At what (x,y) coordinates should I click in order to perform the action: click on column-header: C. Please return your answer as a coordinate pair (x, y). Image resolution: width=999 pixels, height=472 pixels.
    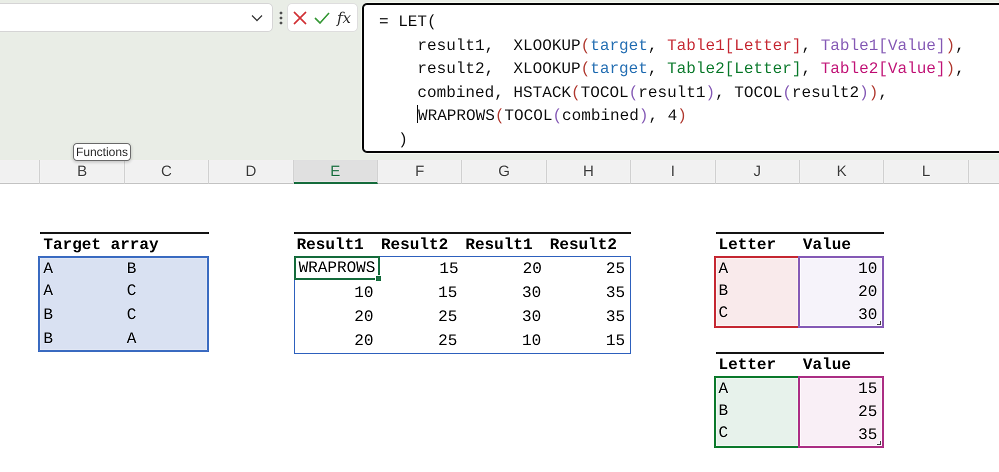
    Looking at the image, I should click on (167, 172).